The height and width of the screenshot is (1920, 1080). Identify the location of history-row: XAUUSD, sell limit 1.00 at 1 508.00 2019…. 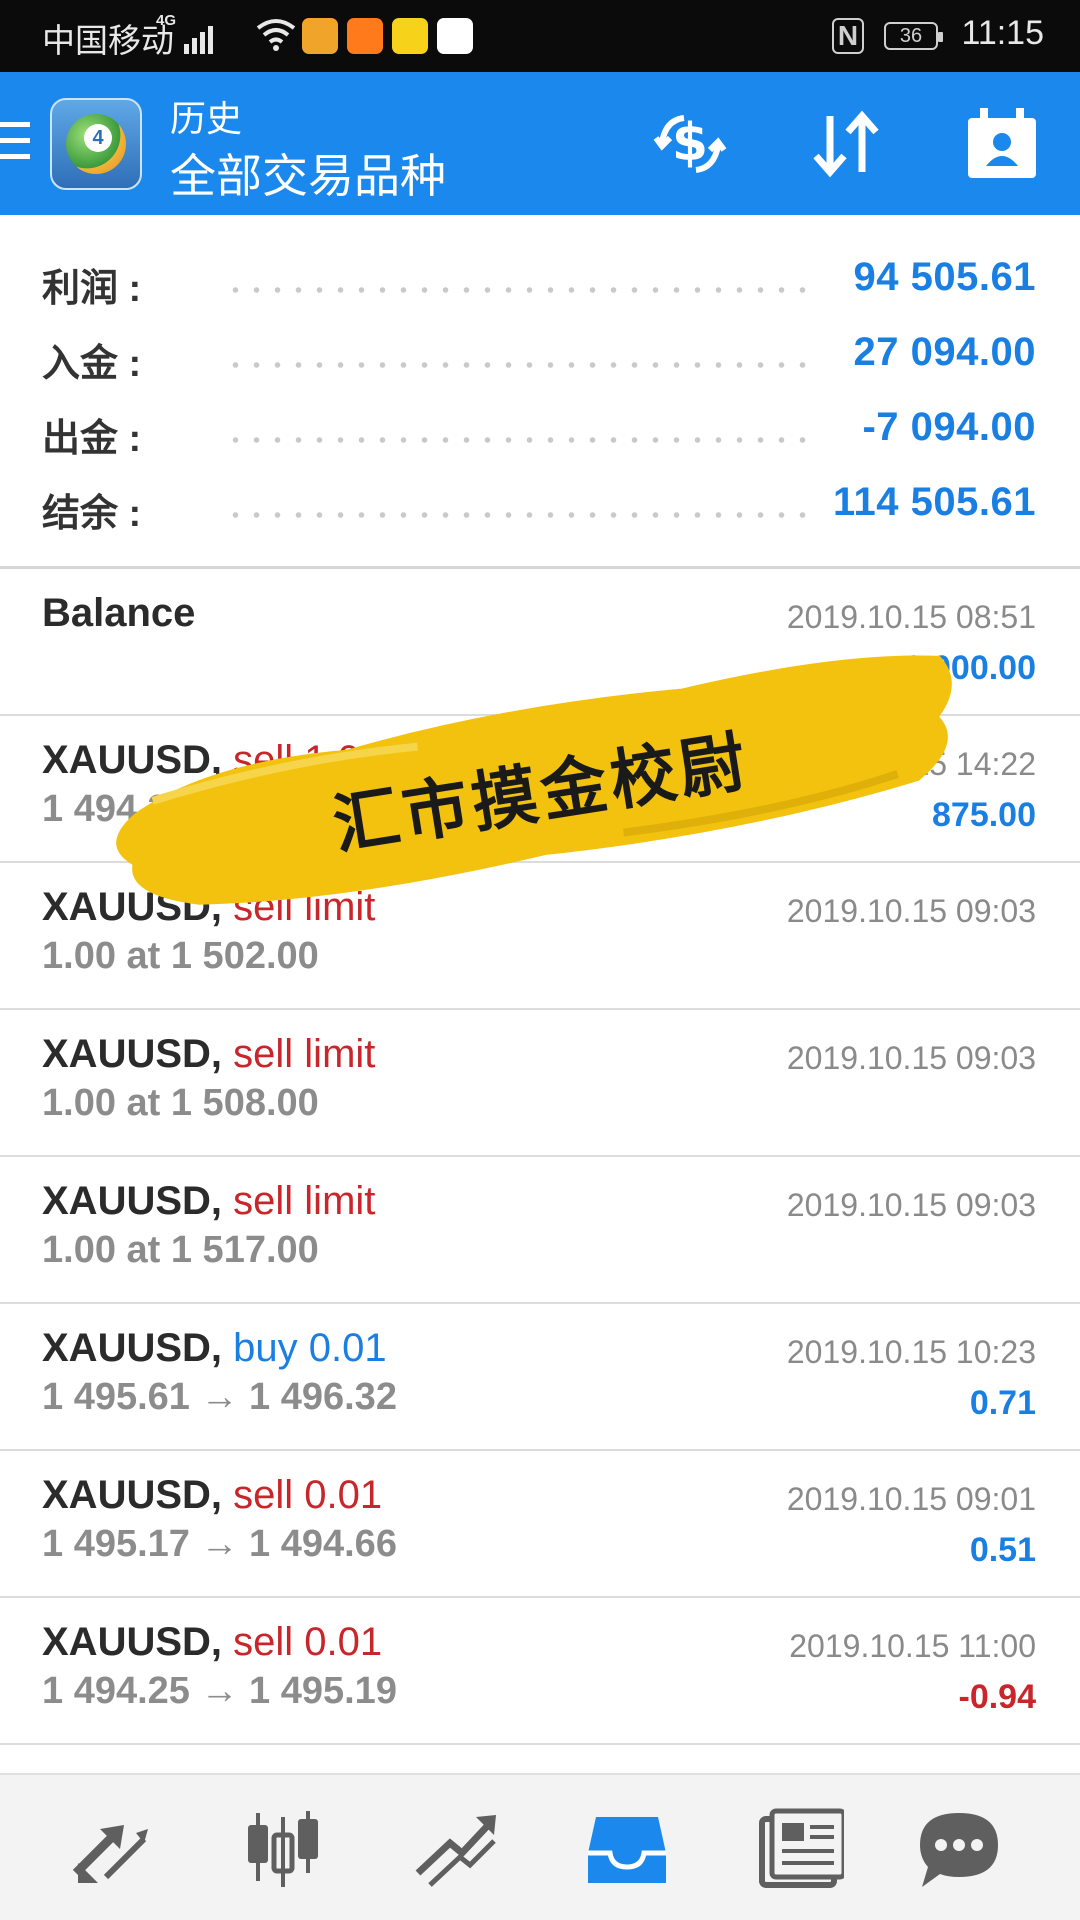
(540, 1083).